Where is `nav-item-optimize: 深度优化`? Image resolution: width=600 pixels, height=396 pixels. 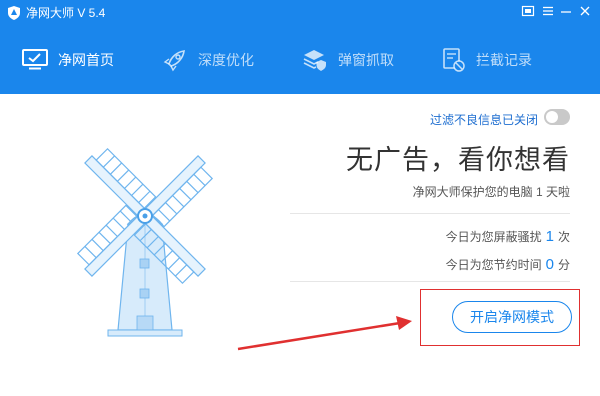 nav-item-optimize: 深度优化 is located at coordinates (208, 60).